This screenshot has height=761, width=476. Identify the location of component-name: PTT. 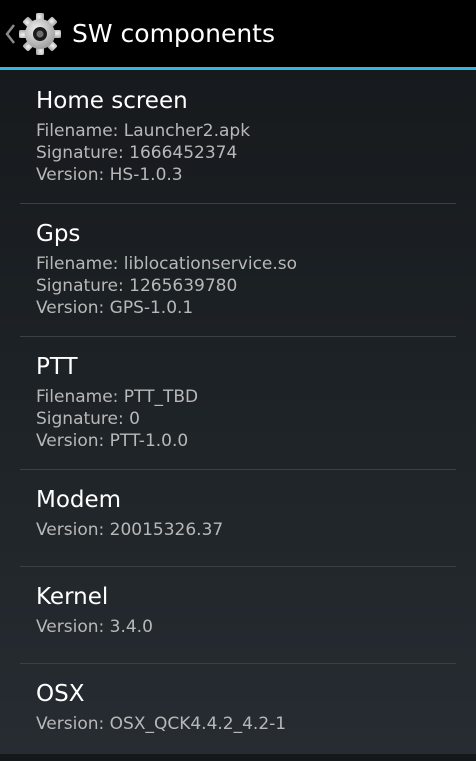
(57, 367).